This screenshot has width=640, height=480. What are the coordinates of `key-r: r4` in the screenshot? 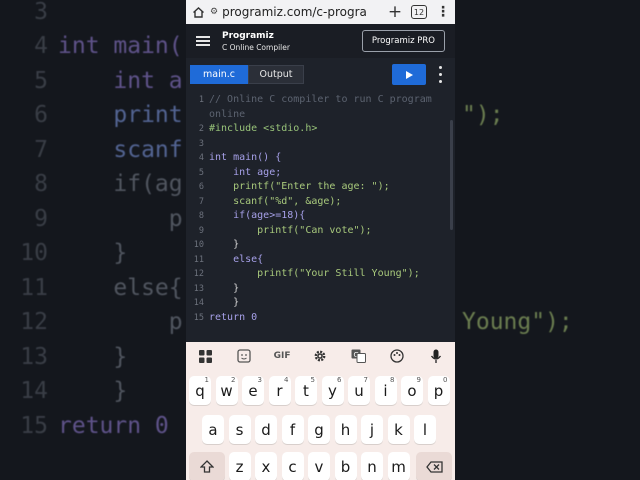 It's located at (279, 390).